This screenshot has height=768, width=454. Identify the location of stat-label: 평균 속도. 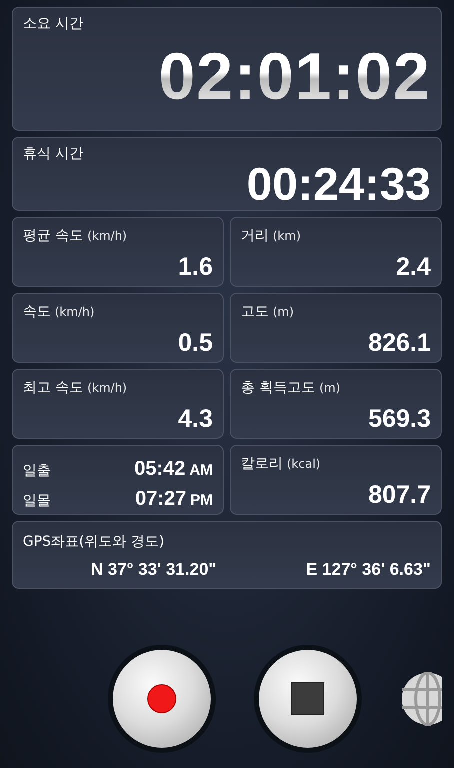
(53, 236).